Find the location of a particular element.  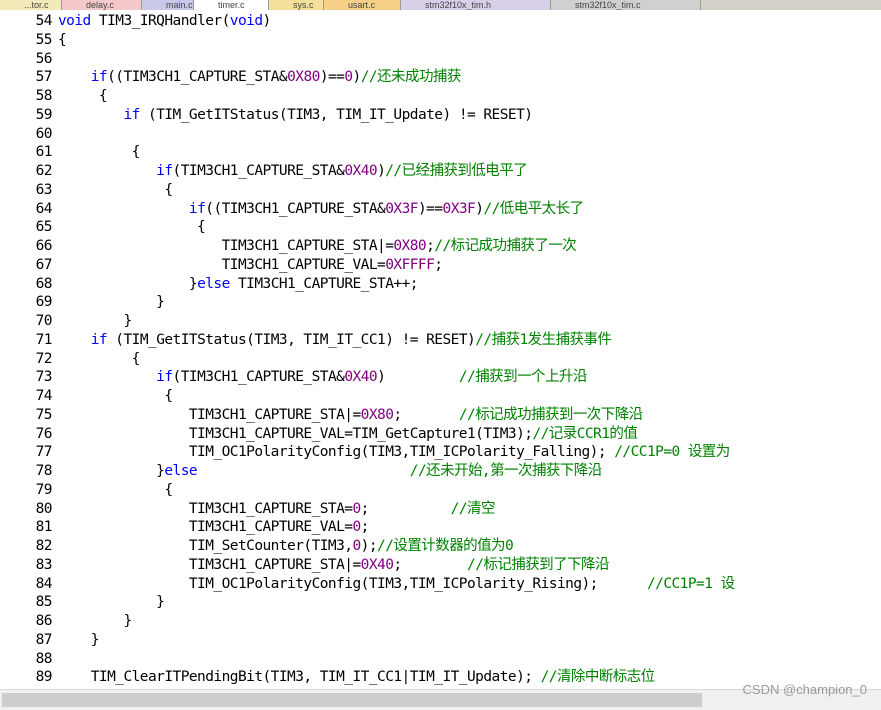

code-line: 82 TIM_SetCounter(TIM3,0);//设置计数器的值为0 is located at coordinates (440, 546).